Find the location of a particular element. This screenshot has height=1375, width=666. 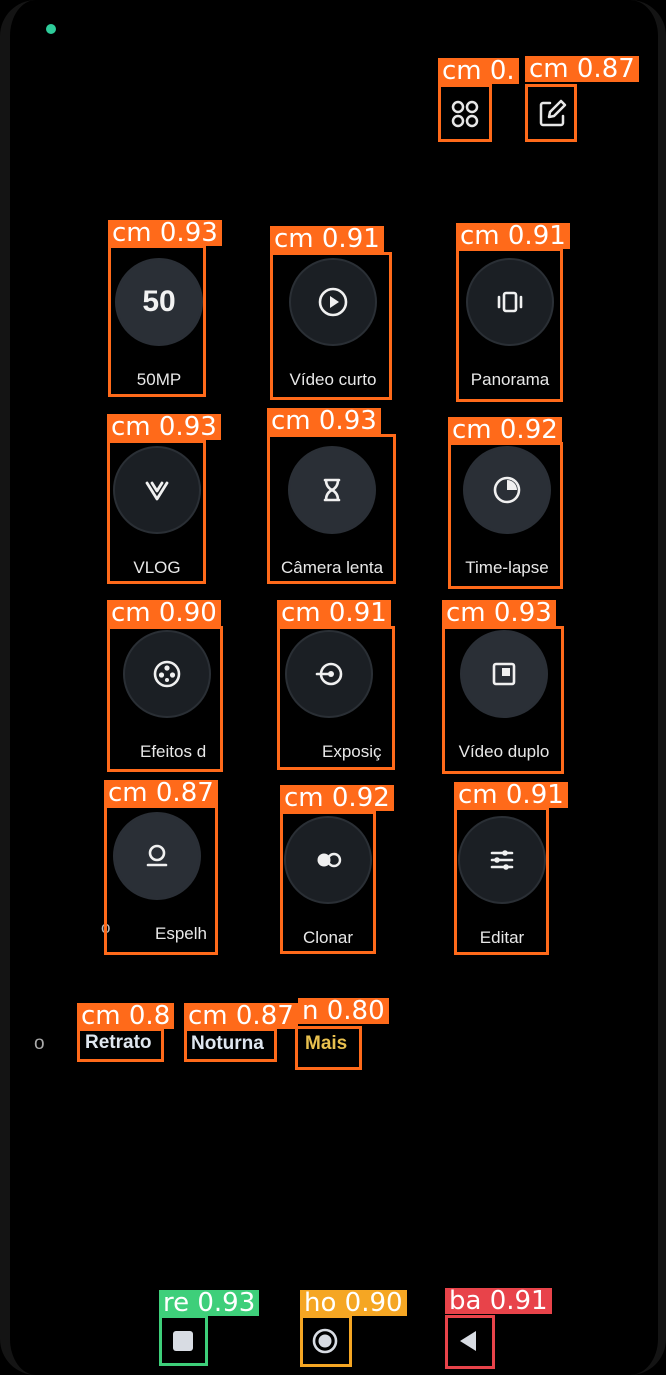

detection-label: cm 0. is located at coordinates (478, 71).